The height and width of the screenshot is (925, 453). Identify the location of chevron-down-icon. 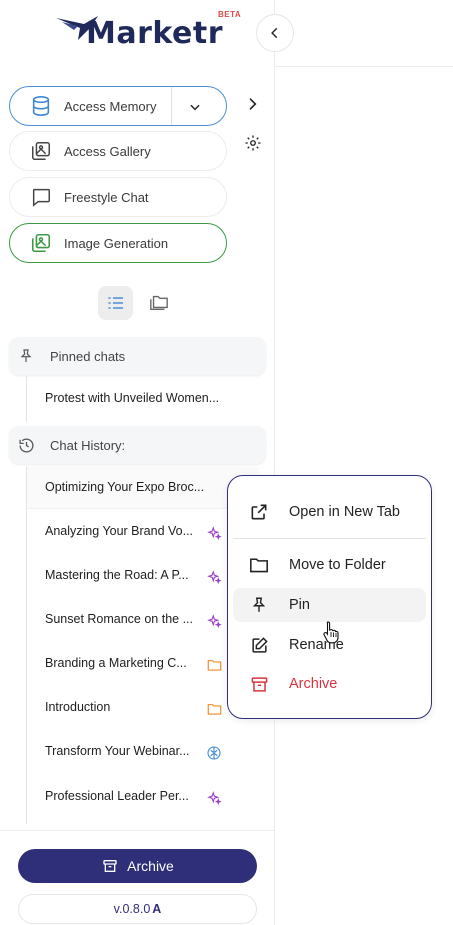
(195, 107).